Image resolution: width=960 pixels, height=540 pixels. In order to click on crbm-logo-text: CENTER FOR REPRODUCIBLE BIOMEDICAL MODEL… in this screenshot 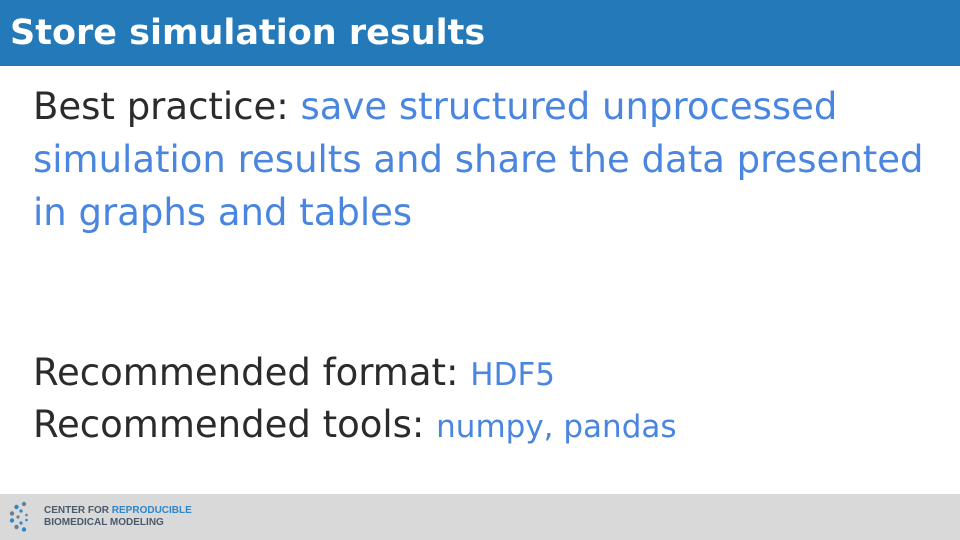, I will do `click(118, 517)`.